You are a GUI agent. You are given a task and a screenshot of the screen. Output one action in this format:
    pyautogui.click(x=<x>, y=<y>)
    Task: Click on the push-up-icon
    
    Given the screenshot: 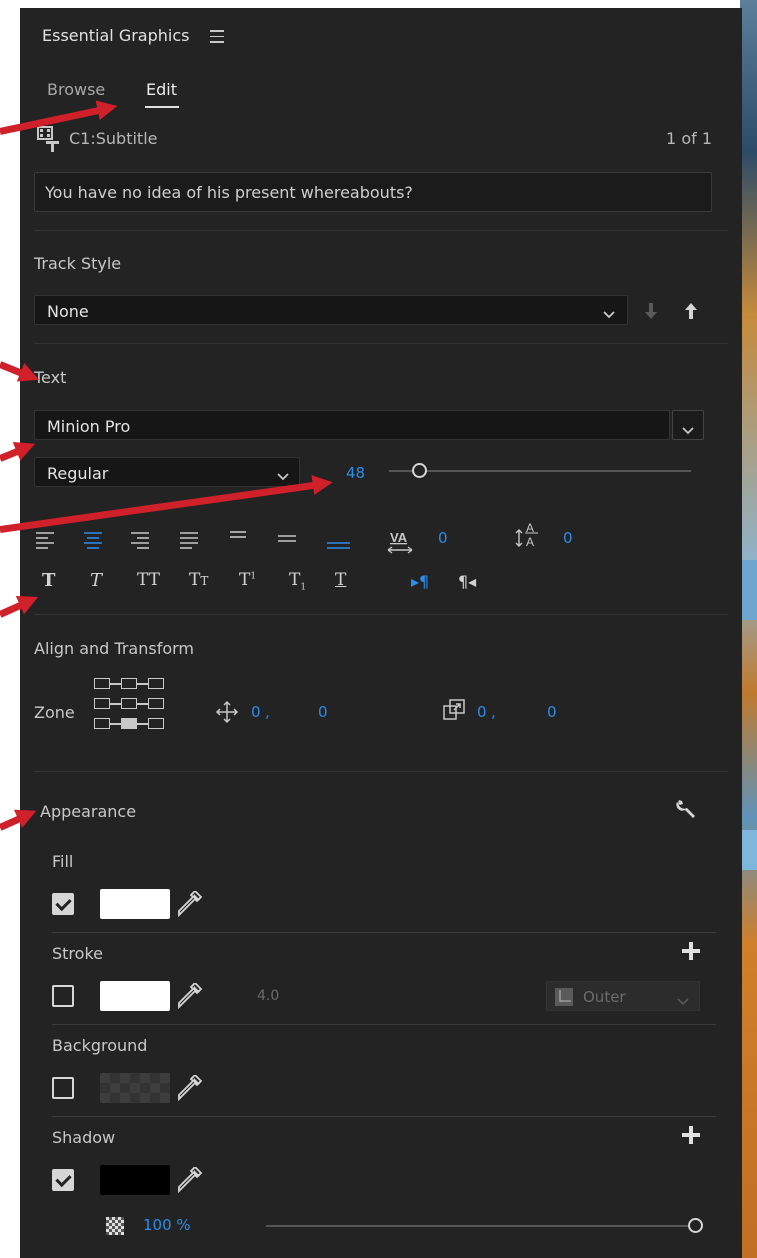 What is the action you would take?
    pyautogui.click(x=691, y=313)
    